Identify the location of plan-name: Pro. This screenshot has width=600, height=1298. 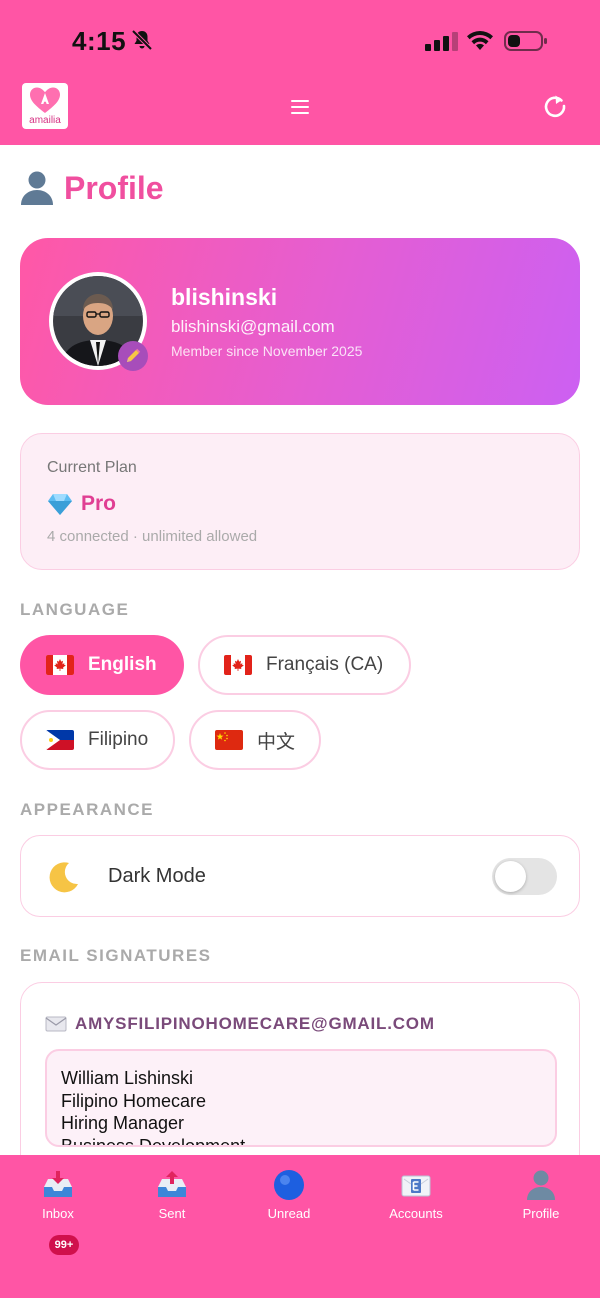
(99, 503).